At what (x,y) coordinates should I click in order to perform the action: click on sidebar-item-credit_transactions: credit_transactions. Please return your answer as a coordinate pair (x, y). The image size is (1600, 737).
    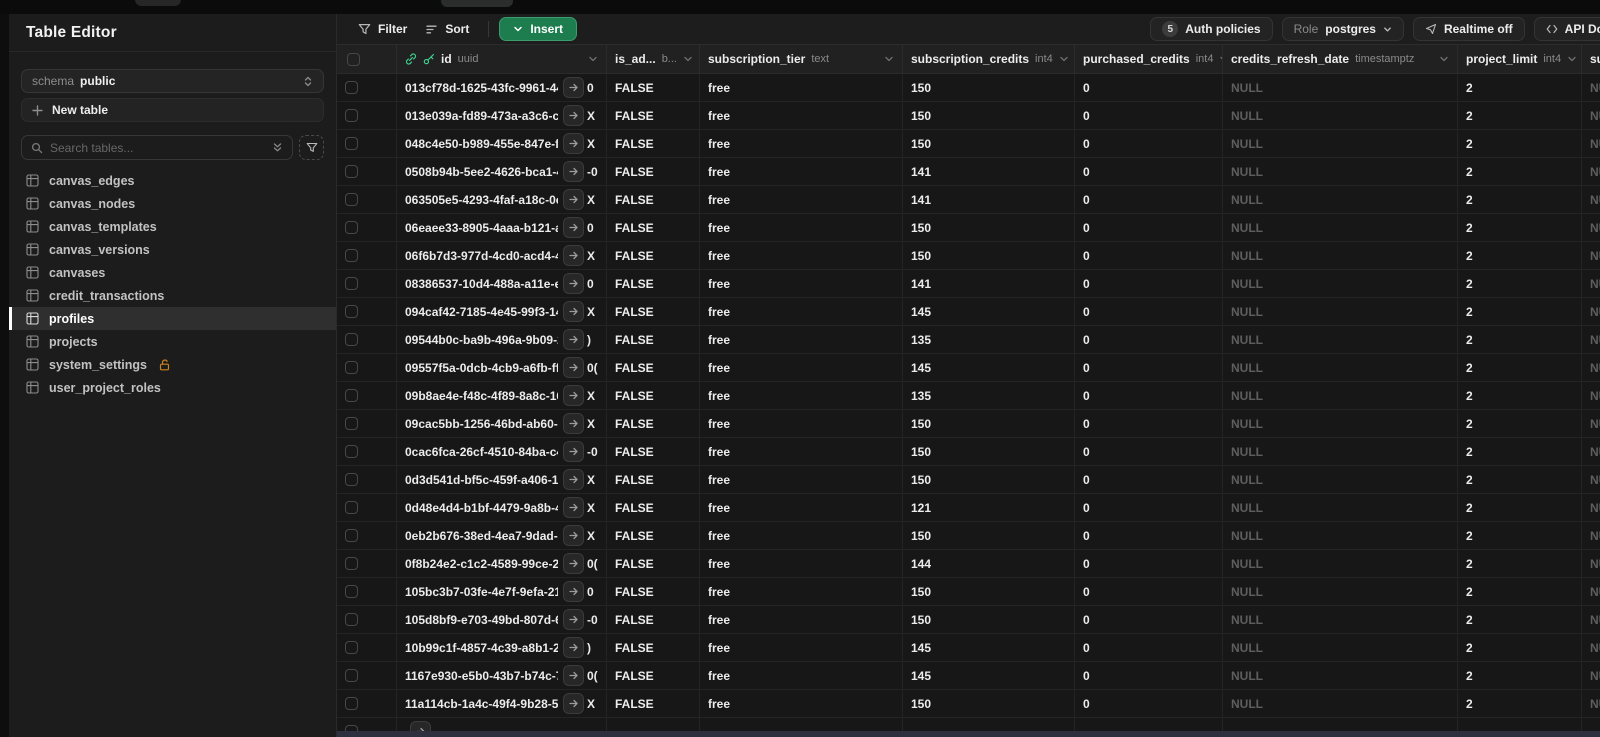
    Looking at the image, I should click on (172, 295).